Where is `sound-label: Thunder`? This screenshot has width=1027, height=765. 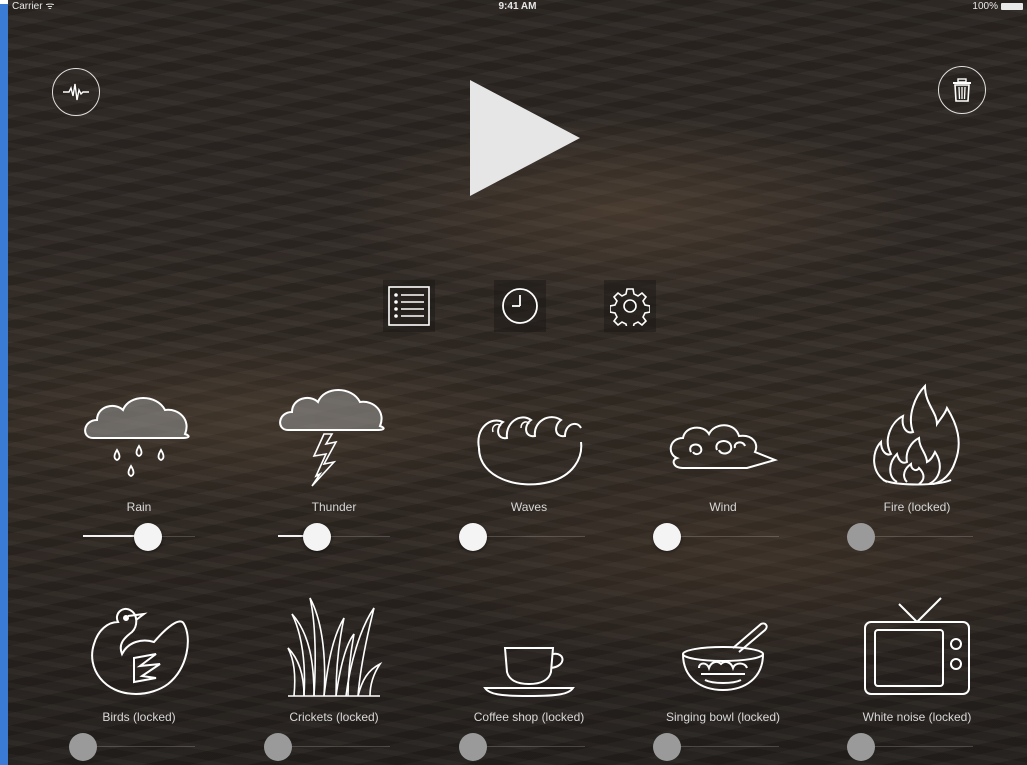 sound-label: Thunder is located at coordinates (334, 507).